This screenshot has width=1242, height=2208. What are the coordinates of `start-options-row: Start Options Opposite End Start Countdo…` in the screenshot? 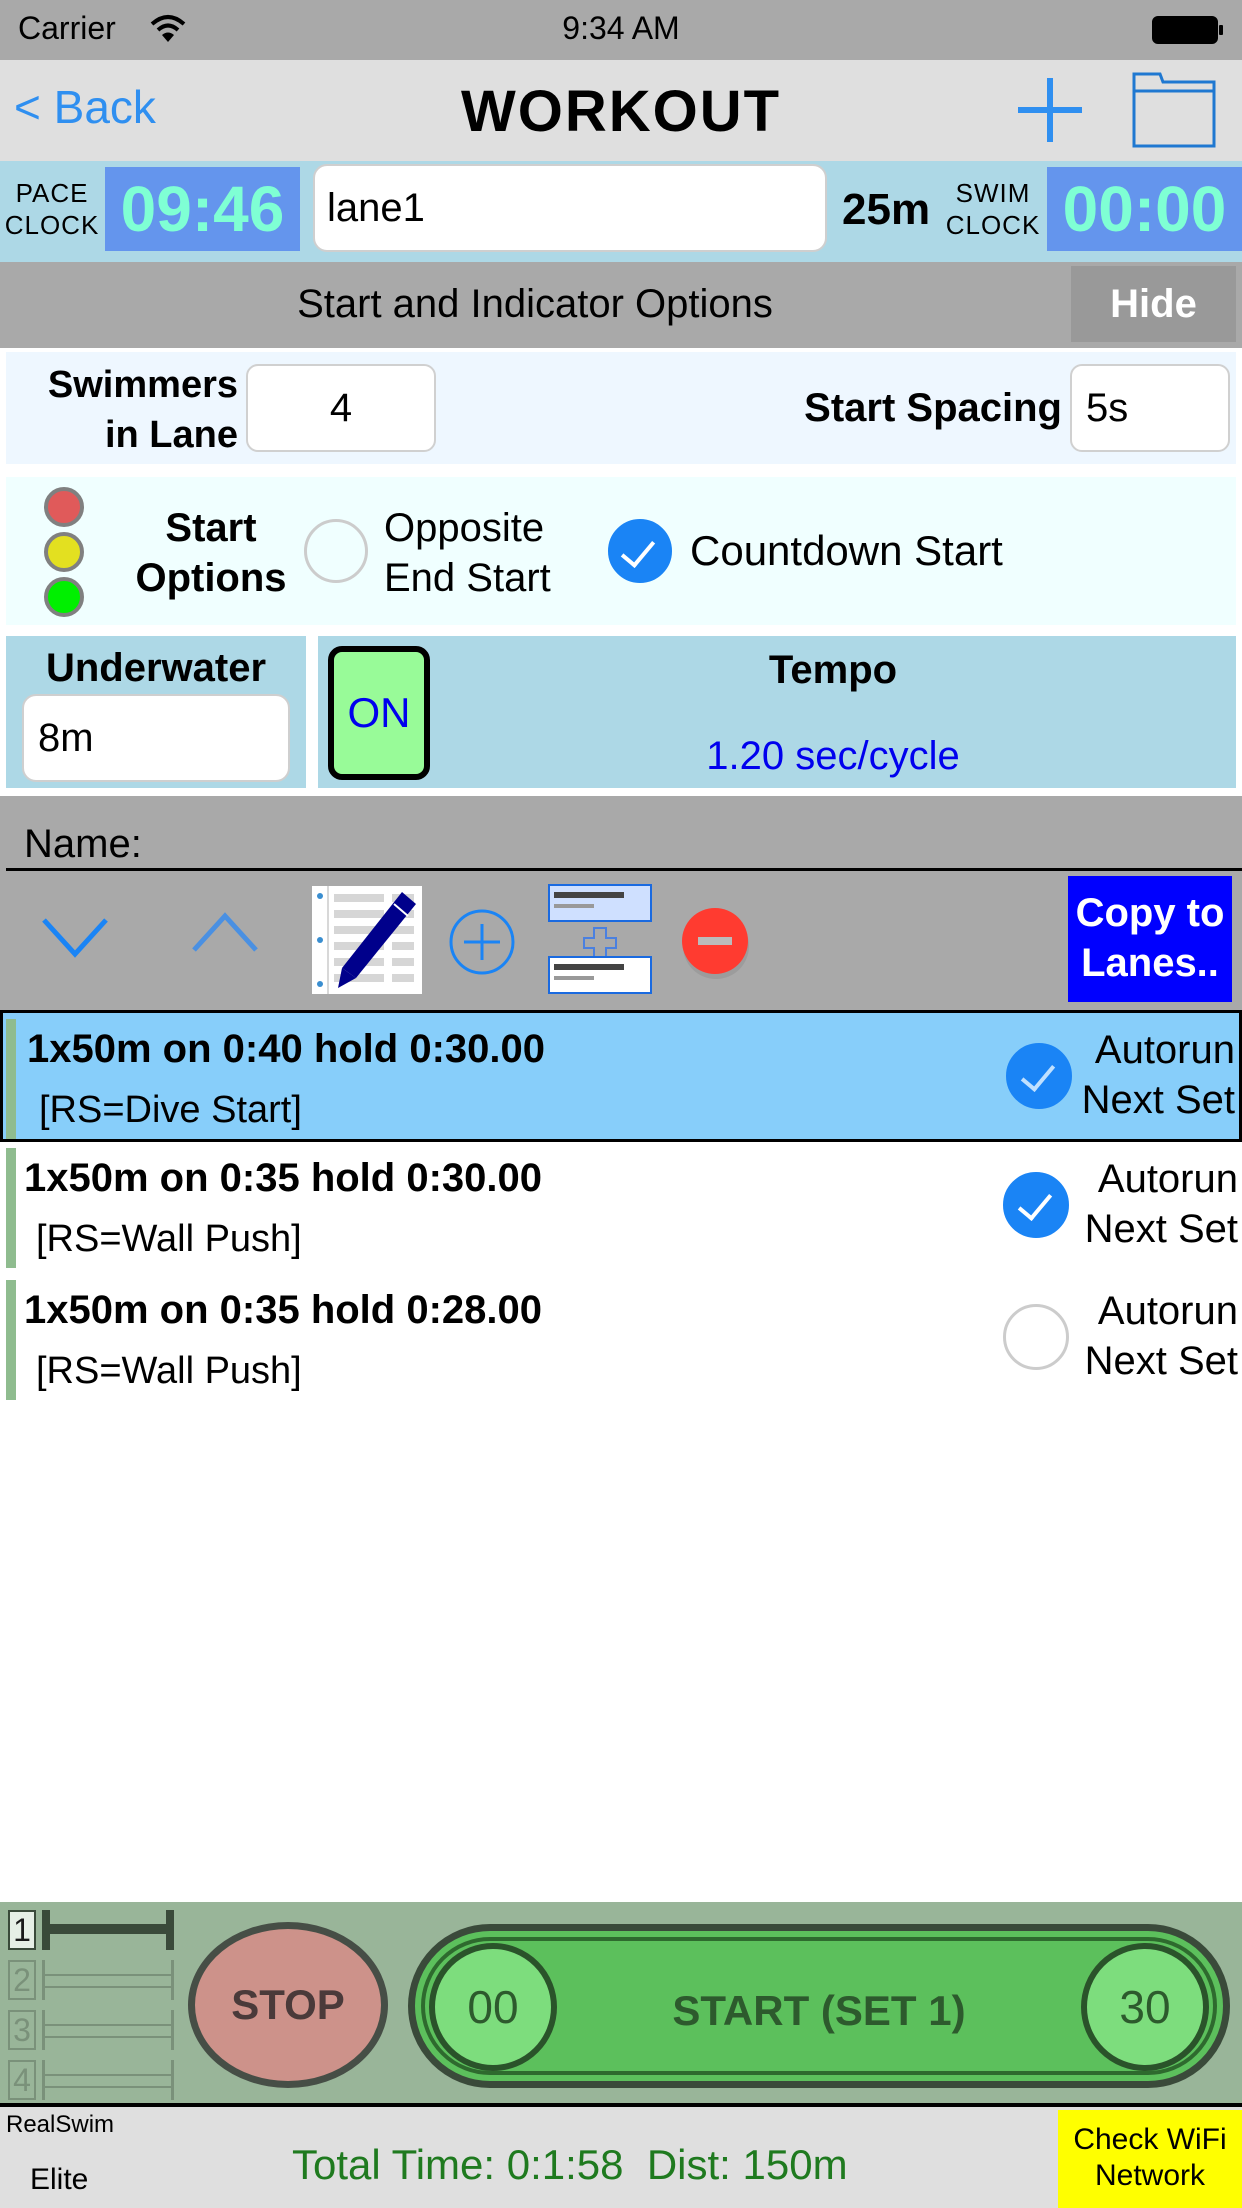 It's located at (621, 551).